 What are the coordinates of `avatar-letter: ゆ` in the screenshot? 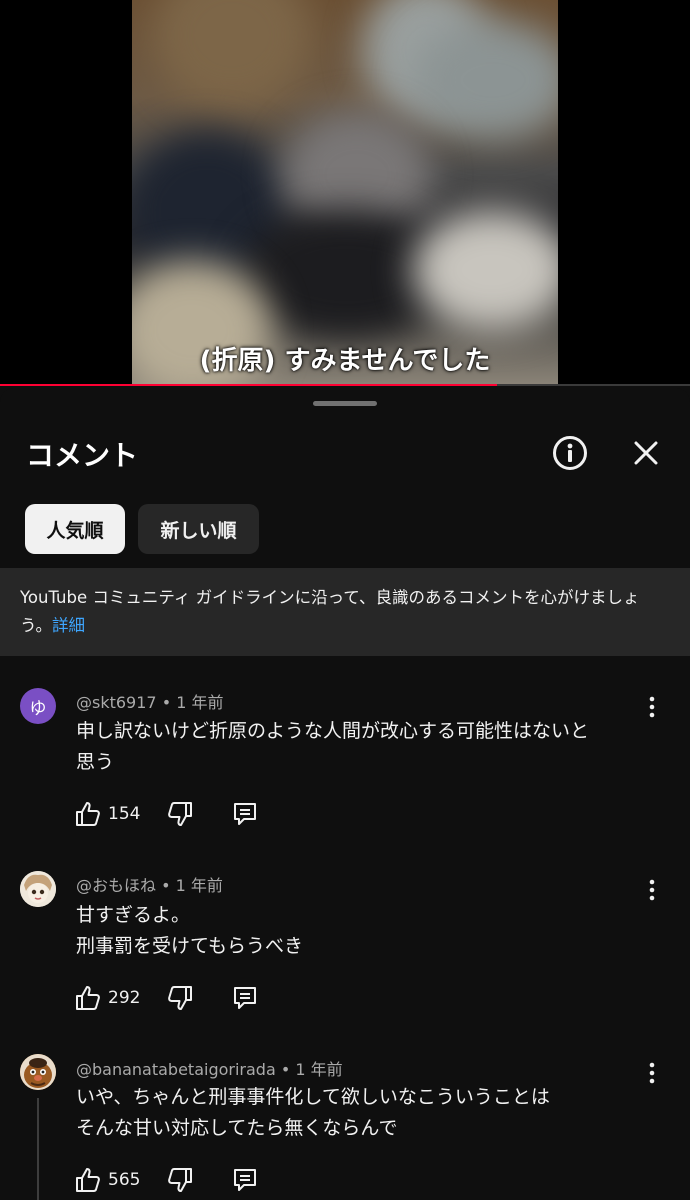 It's located at (38, 708).